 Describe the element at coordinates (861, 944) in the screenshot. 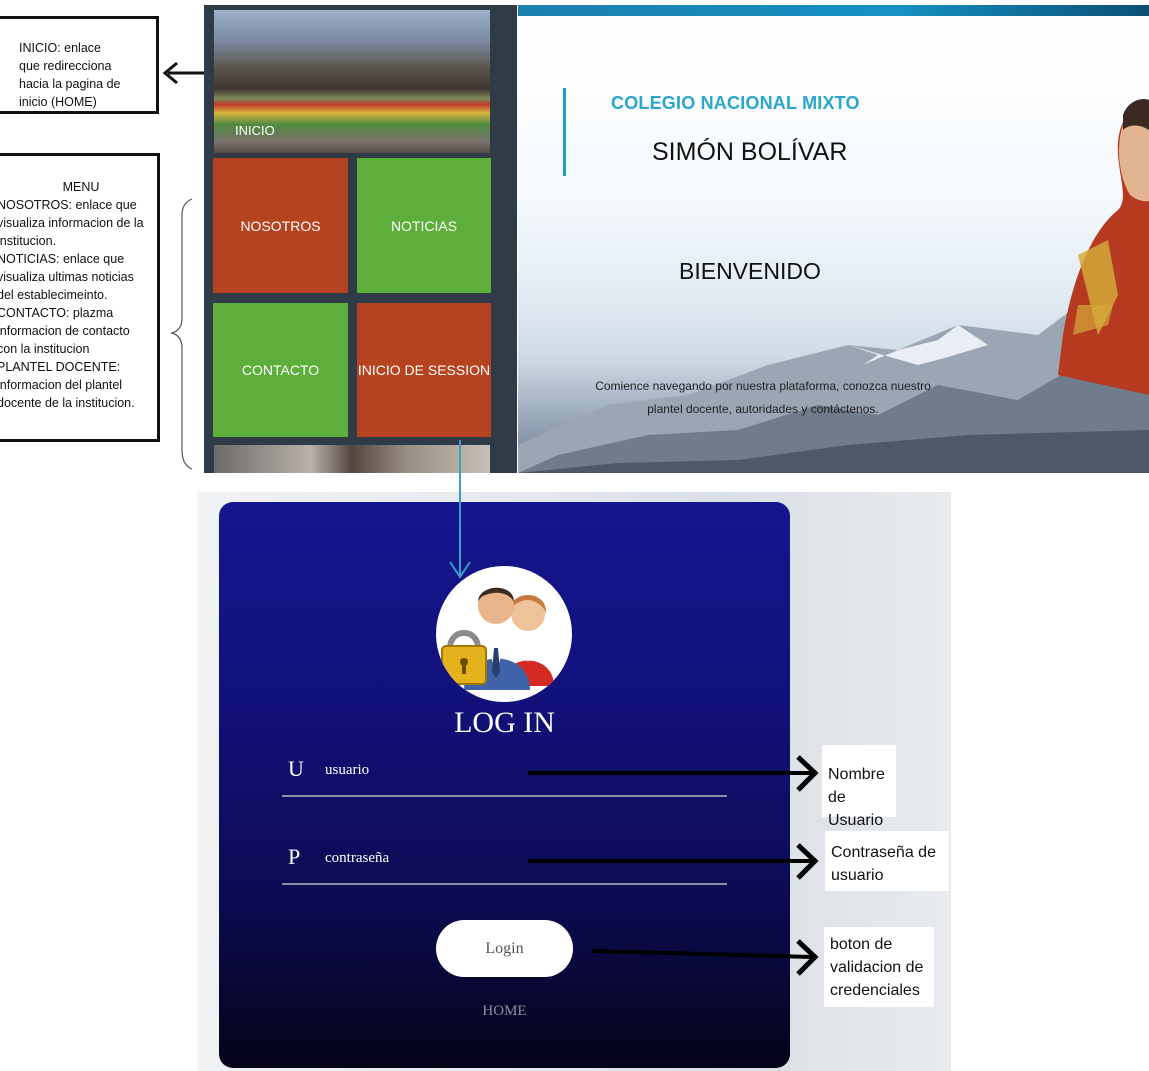

I see `button-note-line: boton de` at that location.